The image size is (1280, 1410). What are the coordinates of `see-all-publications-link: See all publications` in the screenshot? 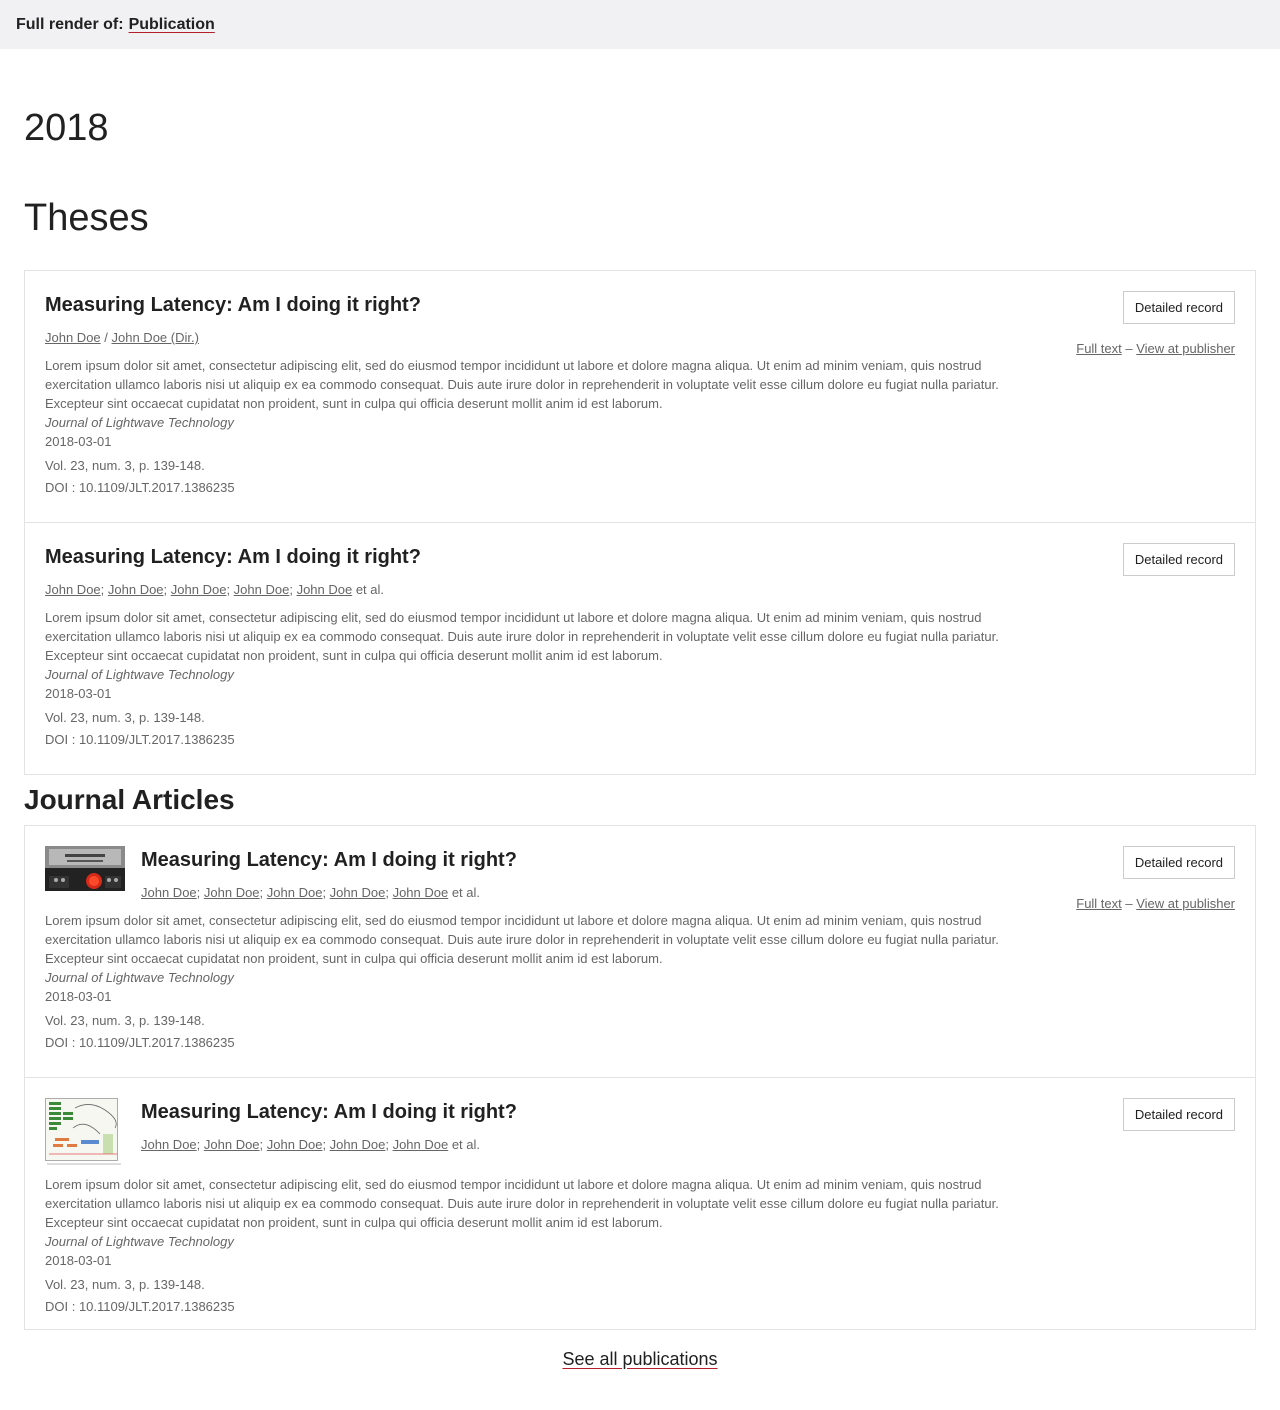 It's located at (639, 1359).